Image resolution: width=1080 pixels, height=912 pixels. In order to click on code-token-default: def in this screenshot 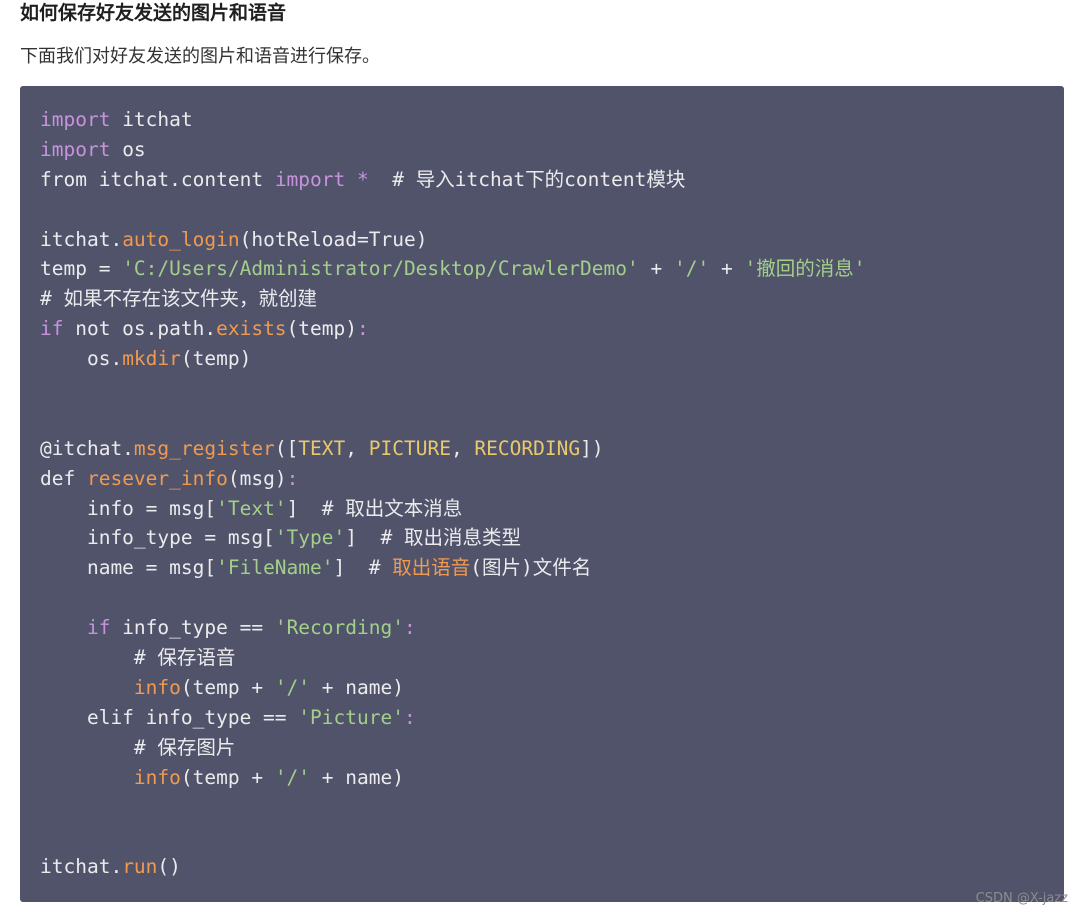, I will do `click(63, 478)`.